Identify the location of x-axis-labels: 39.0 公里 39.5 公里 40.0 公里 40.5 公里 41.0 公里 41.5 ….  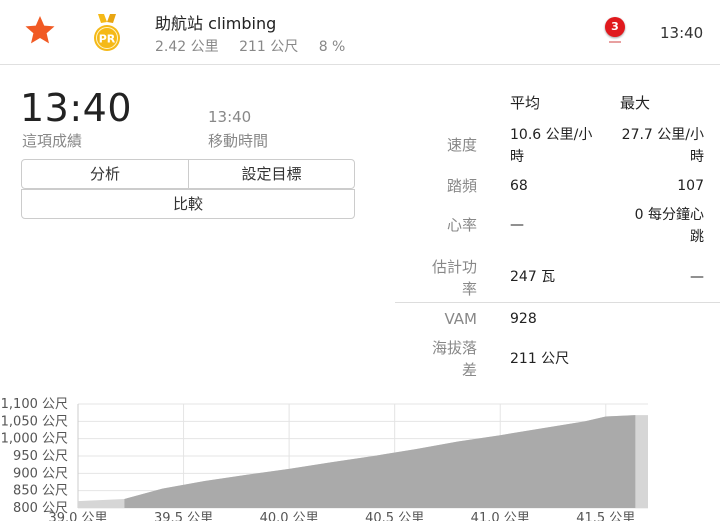
(341, 516).